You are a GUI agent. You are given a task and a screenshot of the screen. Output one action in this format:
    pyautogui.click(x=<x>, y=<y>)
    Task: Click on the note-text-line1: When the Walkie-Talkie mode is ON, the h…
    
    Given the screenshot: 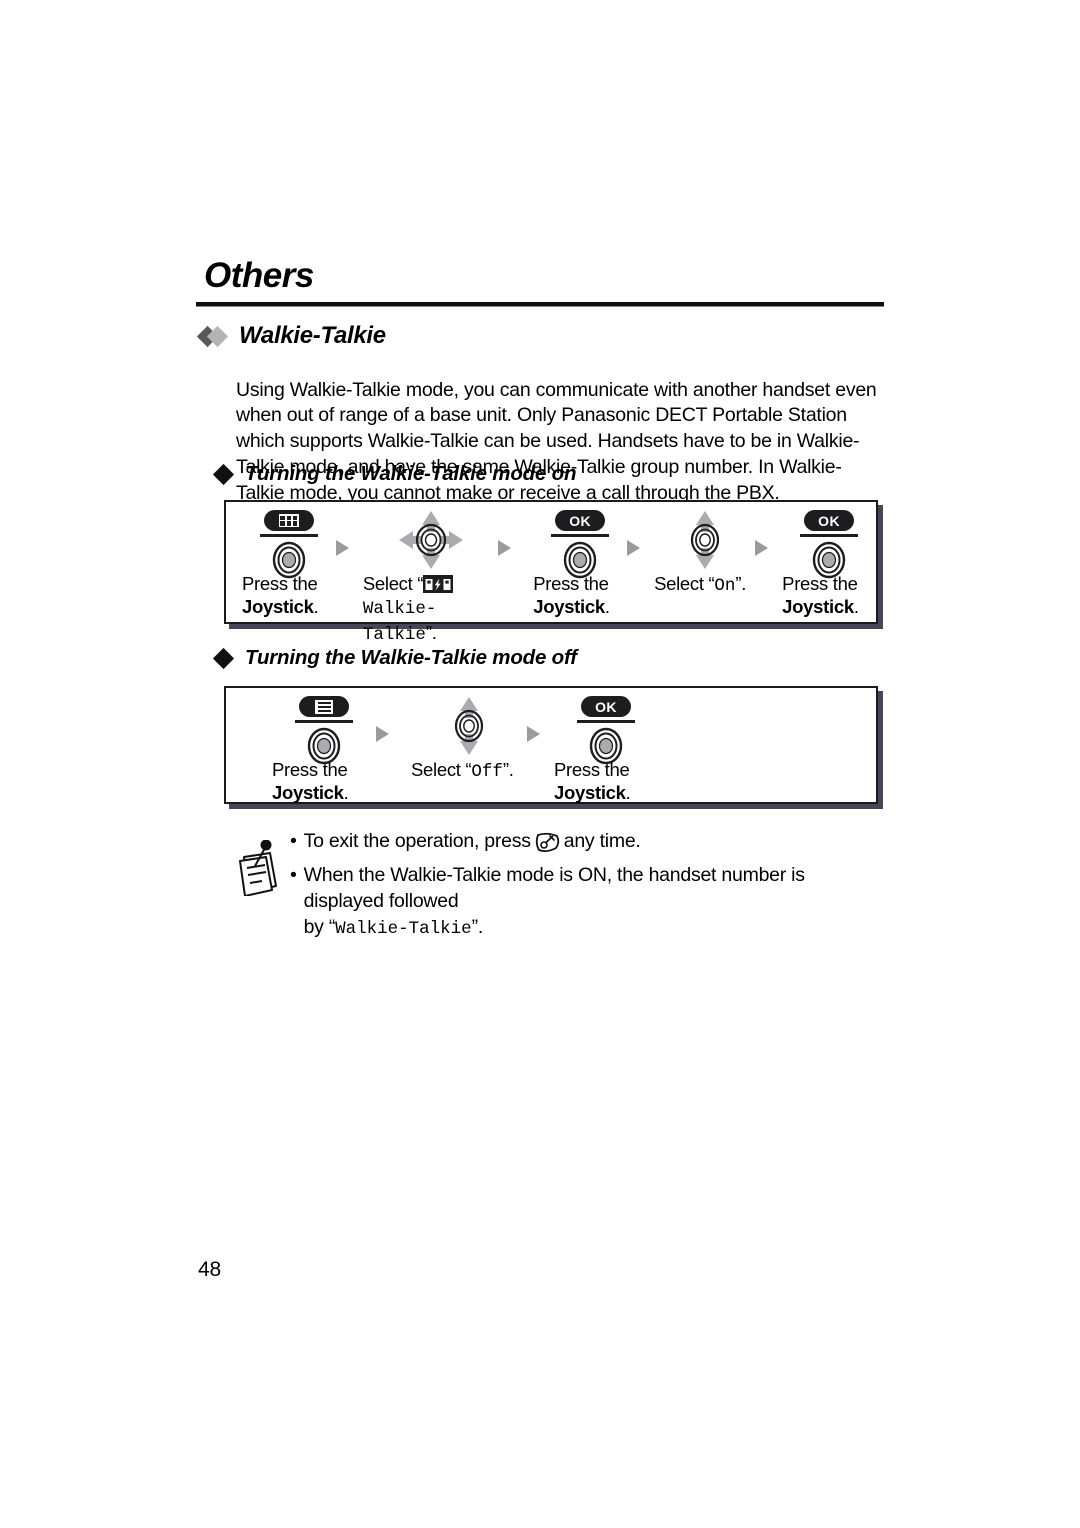 What is the action you would take?
    pyautogui.click(x=554, y=888)
    